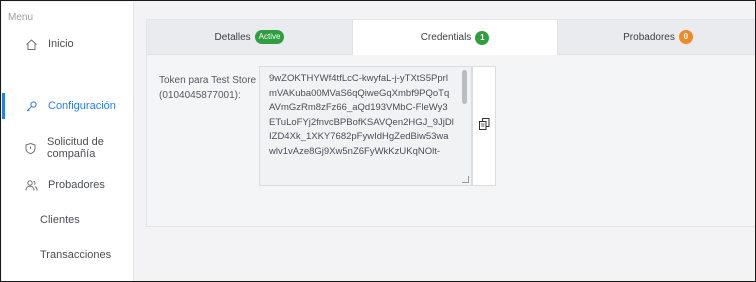  I want to click on home-icon, so click(31, 44).